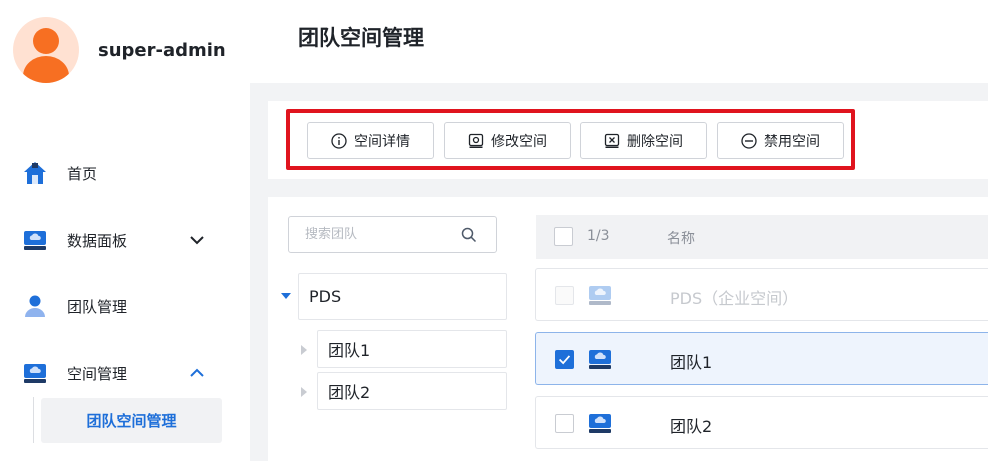  What do you see at coordinates (762, 237) in the screenshot?
I see `table-header: 1/3 名称` at bounding box center [762, 237].